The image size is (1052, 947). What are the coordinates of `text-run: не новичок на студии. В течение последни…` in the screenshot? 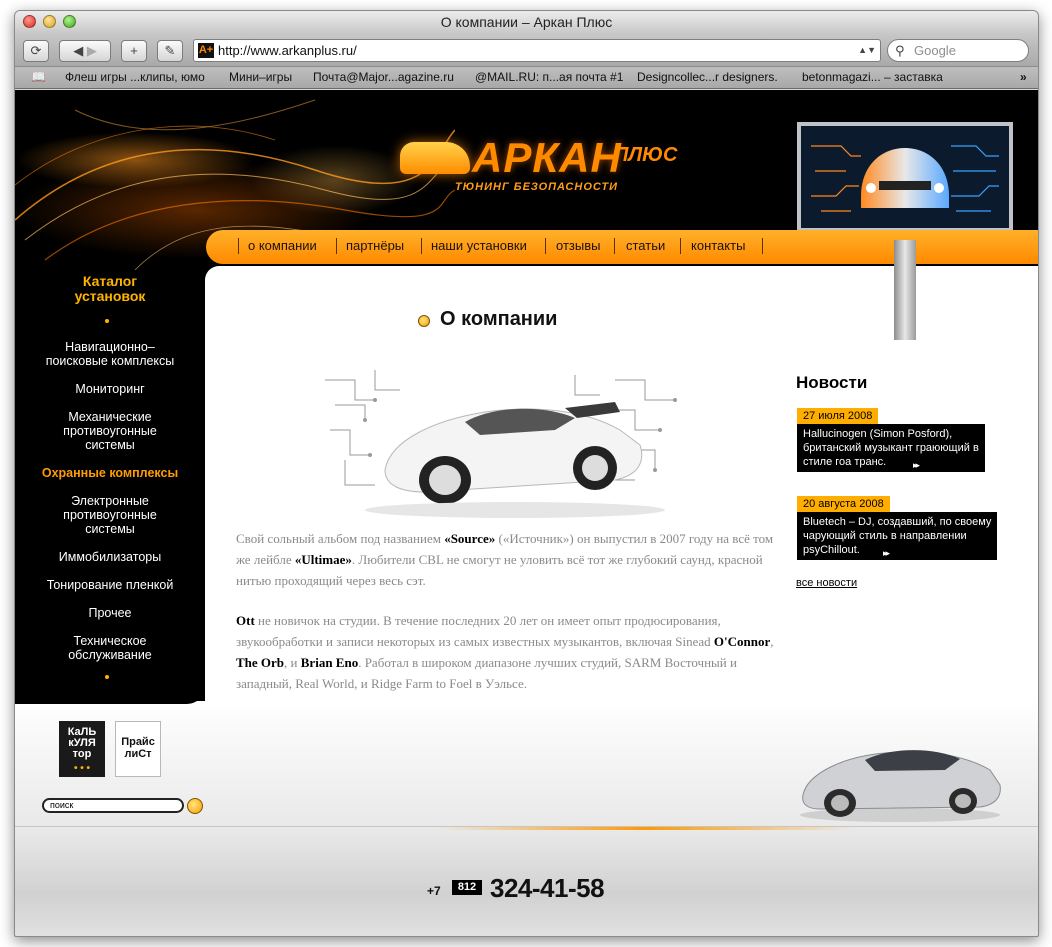 It's located at (478, 631).